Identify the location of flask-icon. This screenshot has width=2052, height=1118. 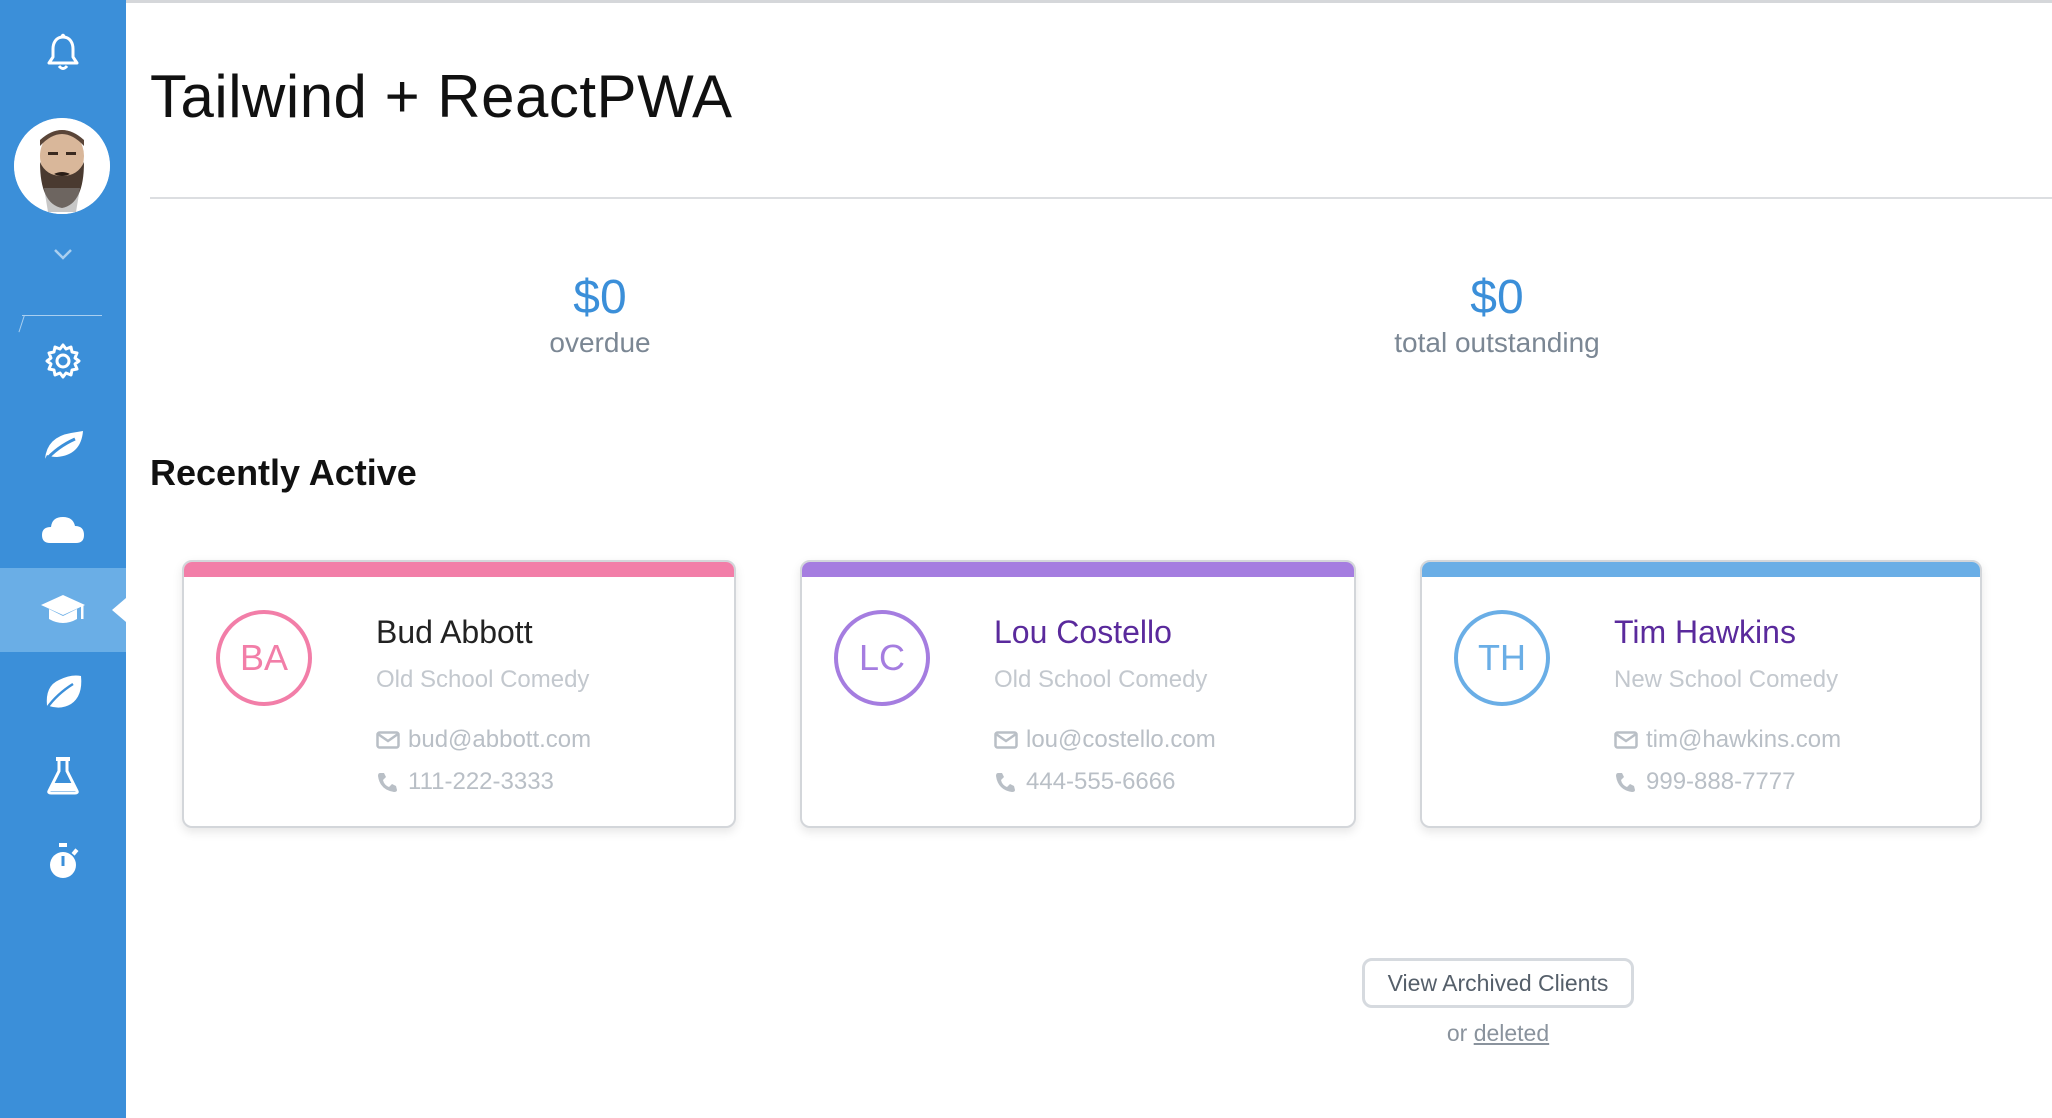
(63, 776).